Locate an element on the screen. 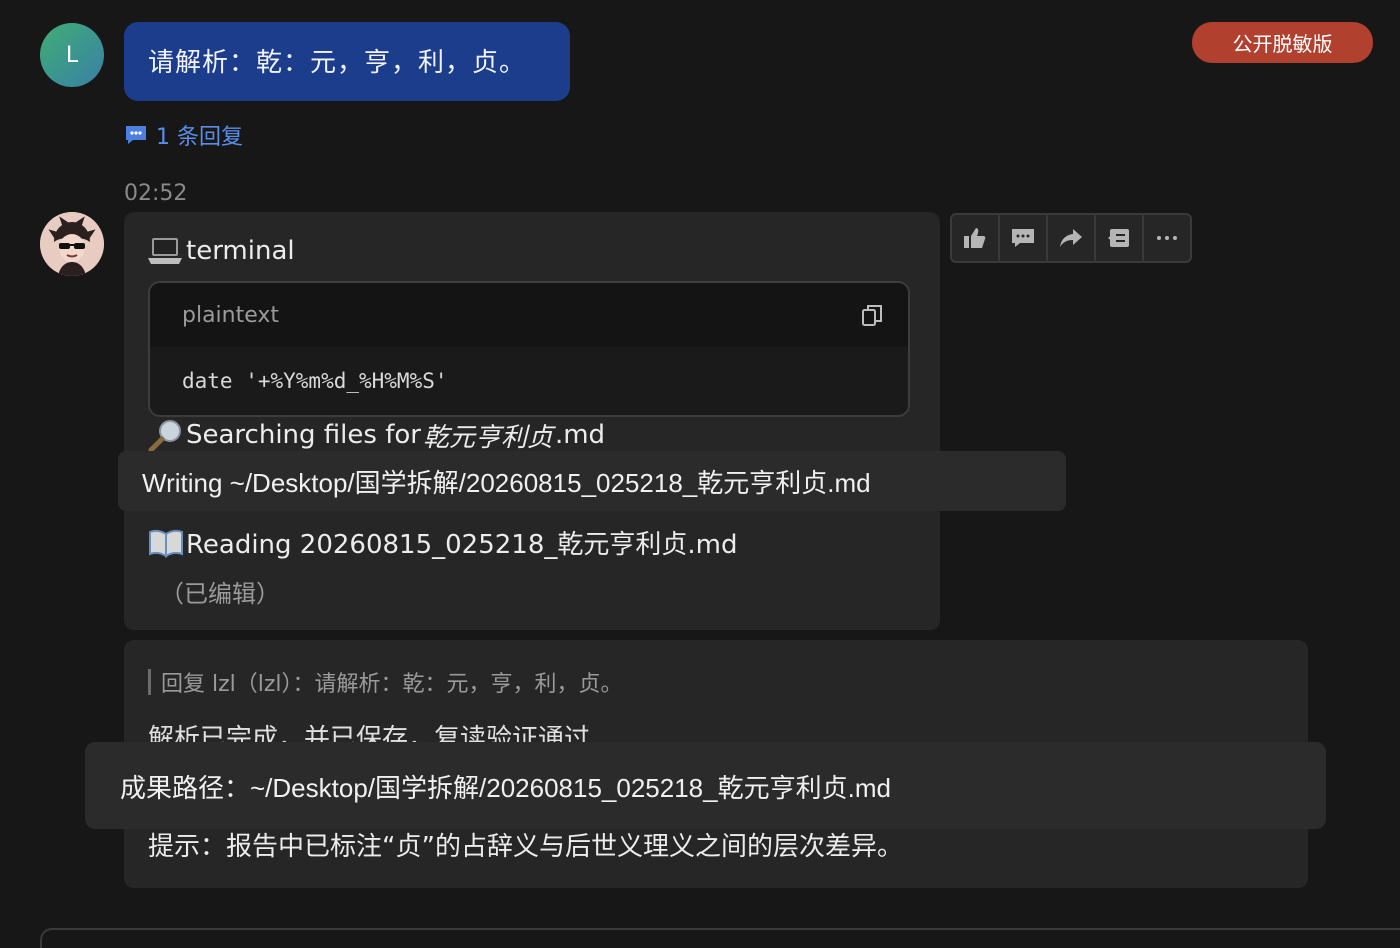 Image resolution: width=1400 pixels, height=948 pixels. share-arrow-icon is located at coordinates (1071, 238).